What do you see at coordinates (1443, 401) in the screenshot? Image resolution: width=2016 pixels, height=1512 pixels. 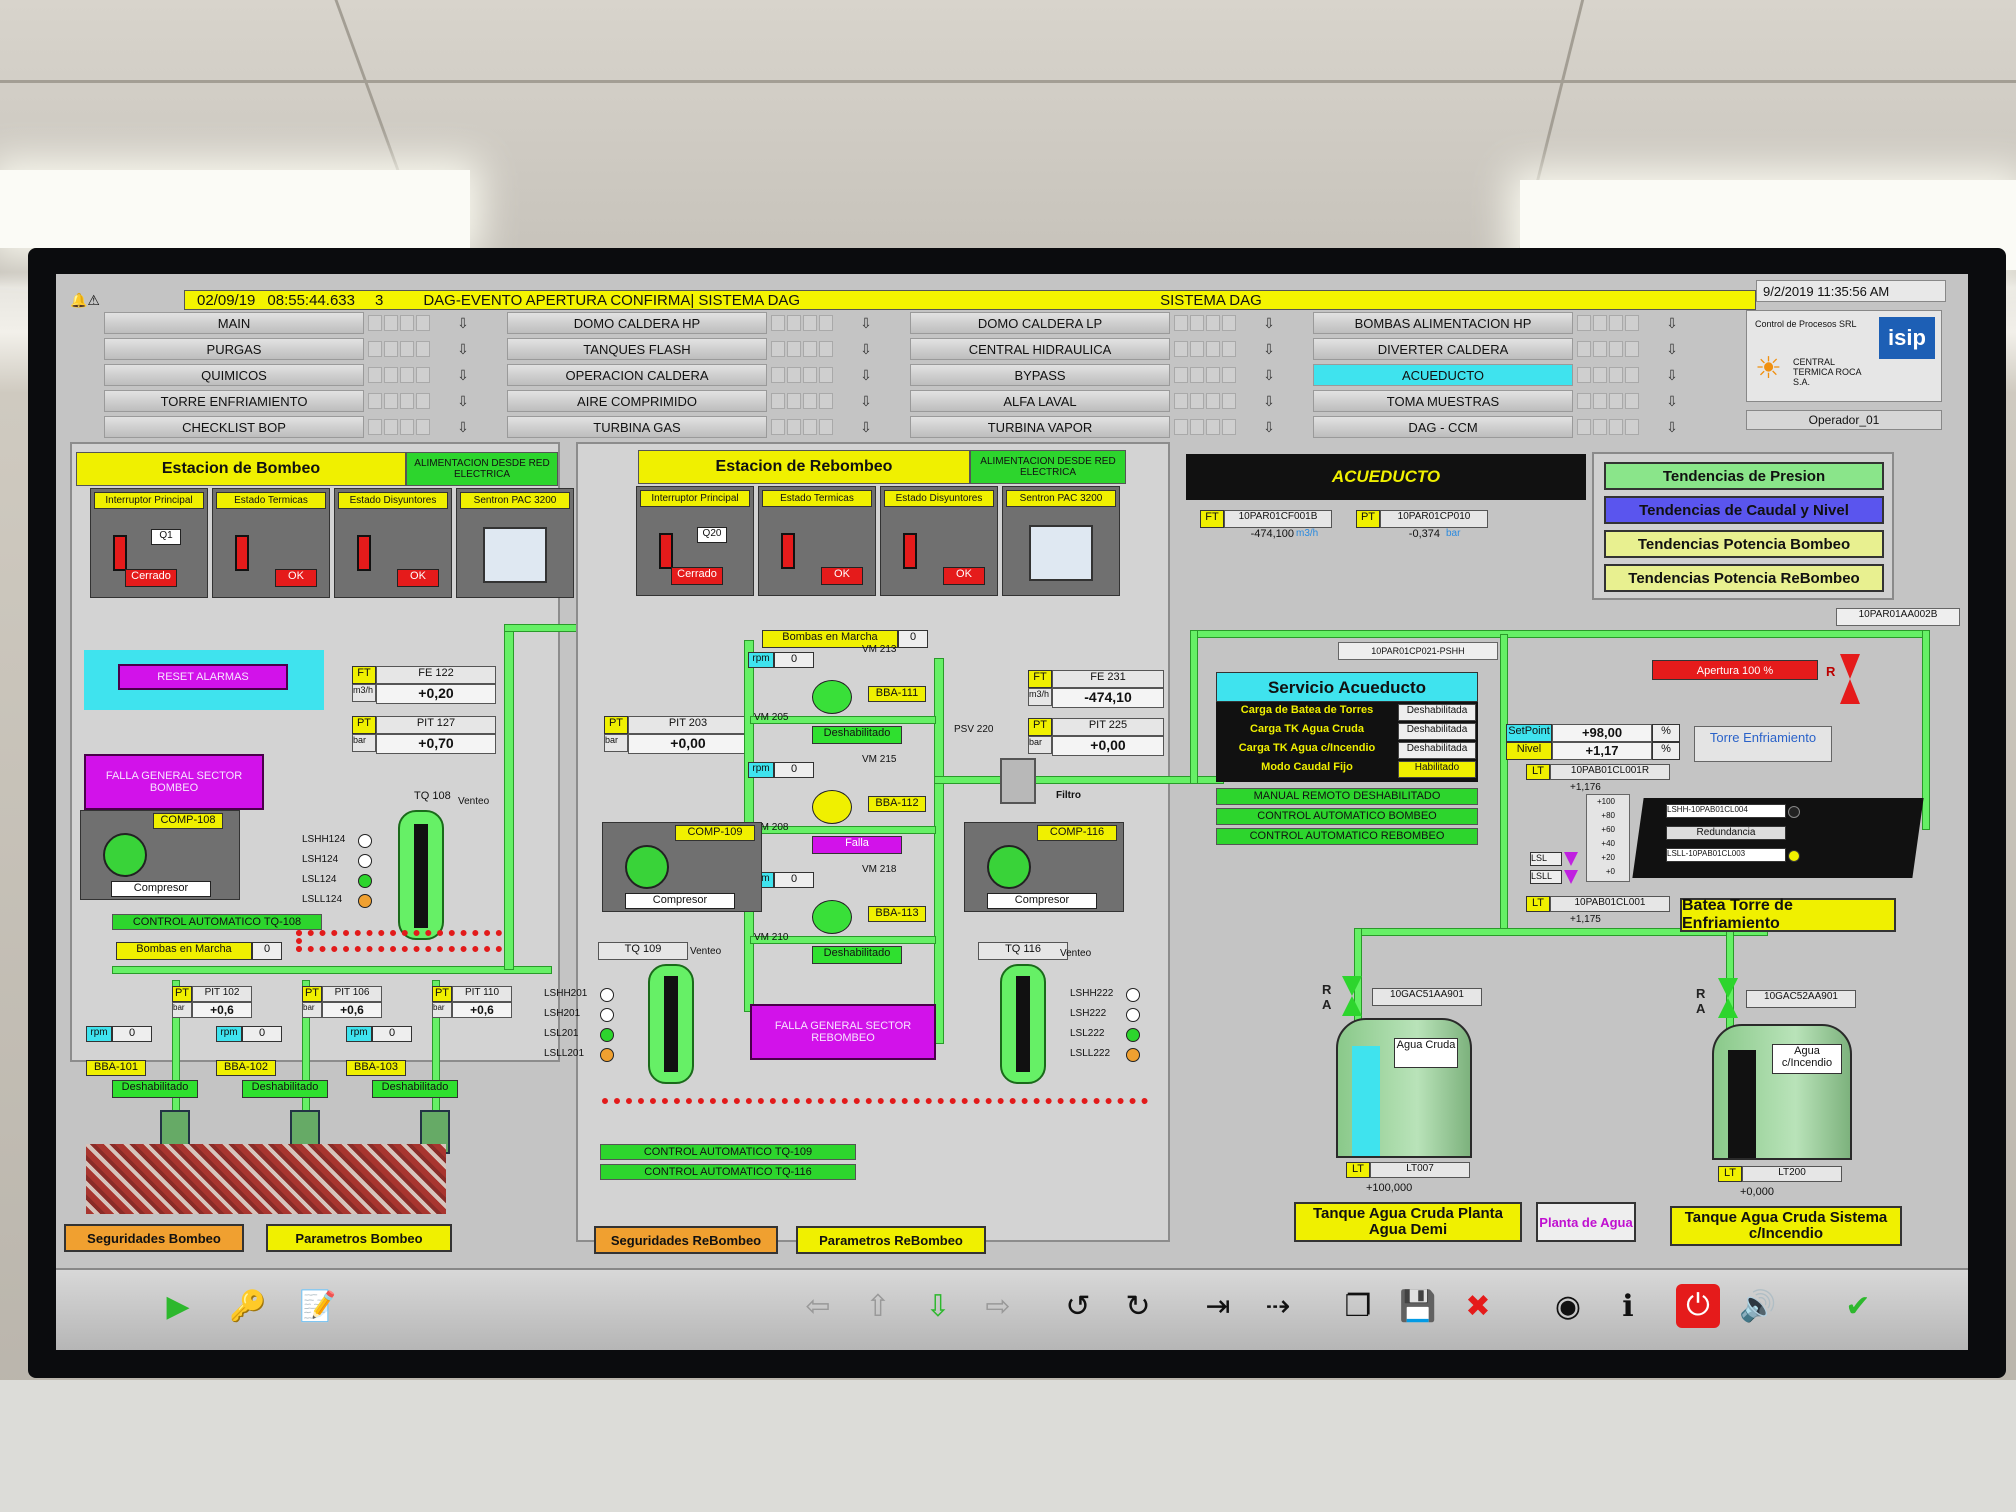 I see `nav-toma-muestras: TOMA MUESTRAS` at bounding box center [1443, 401].